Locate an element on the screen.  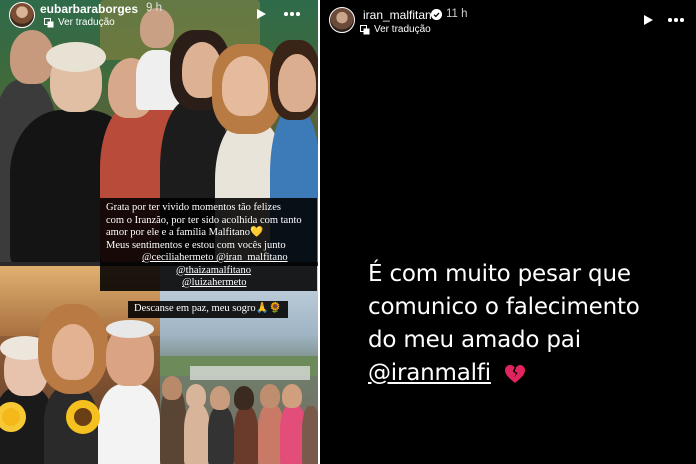
username: eubarbaraborges is located at coordinates (89, 9).